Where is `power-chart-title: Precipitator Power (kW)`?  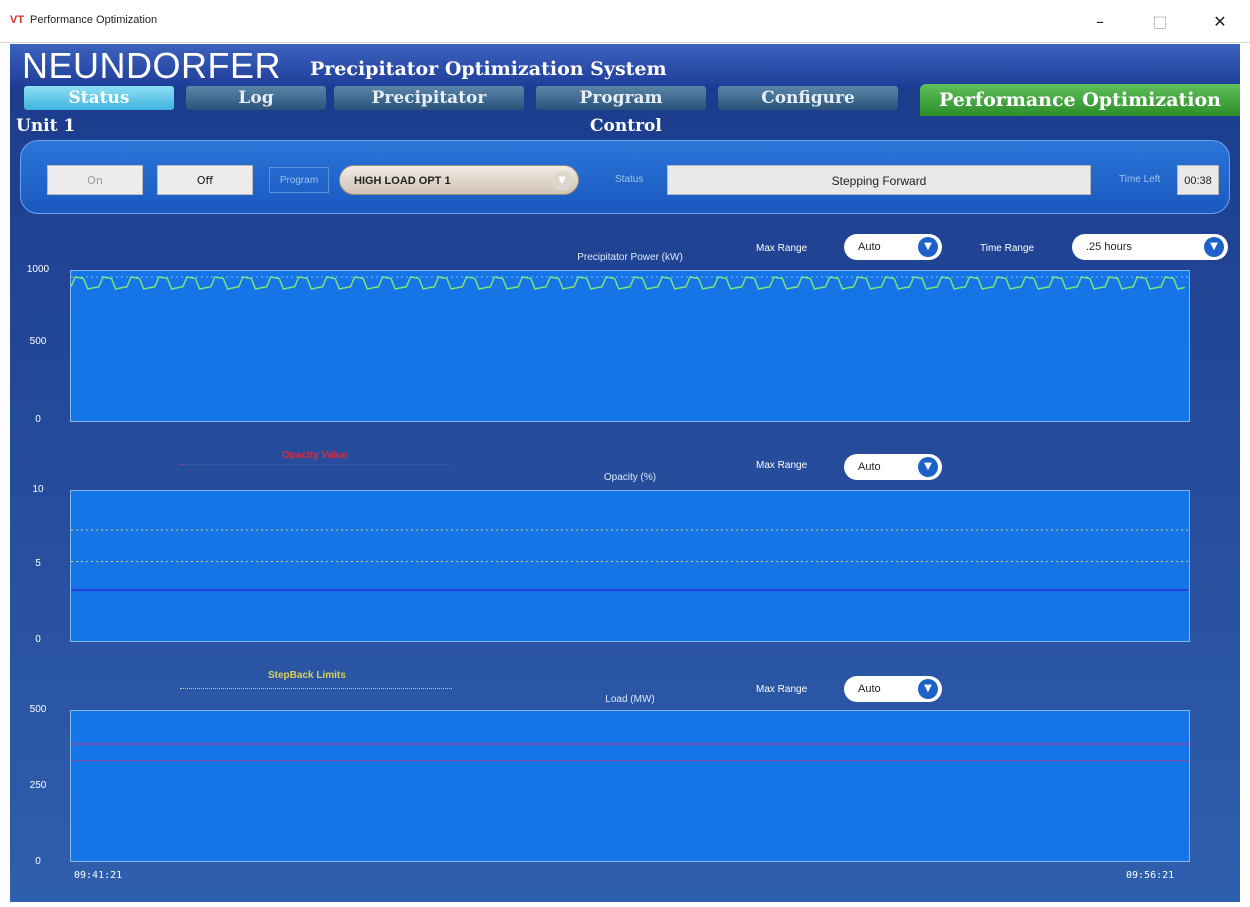 power-chart-title: Precipitator Power (kW) is located at coordinates (630, 257).